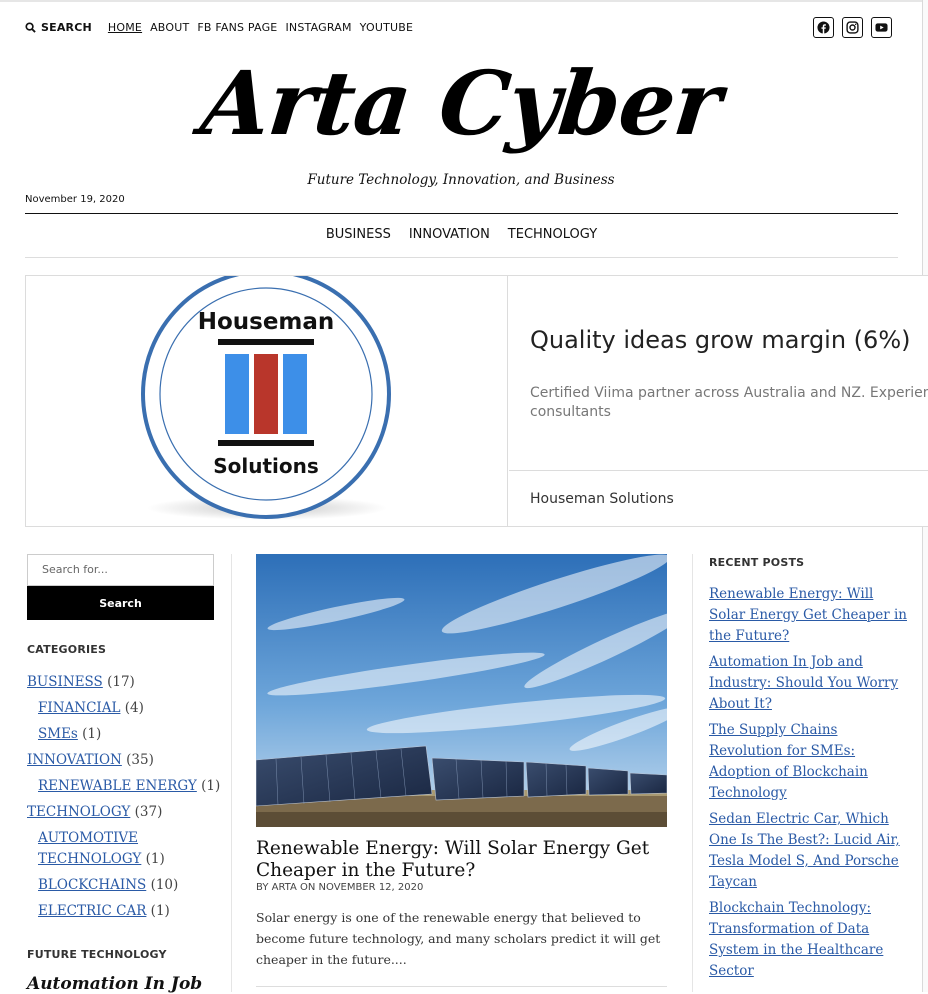 The width and height of the screenshot is (928, 994). What do you see at coordinates (67, 649) in the screenshot?
I see `categories-title: CATEGORIES` at bounding box center [67, 649].